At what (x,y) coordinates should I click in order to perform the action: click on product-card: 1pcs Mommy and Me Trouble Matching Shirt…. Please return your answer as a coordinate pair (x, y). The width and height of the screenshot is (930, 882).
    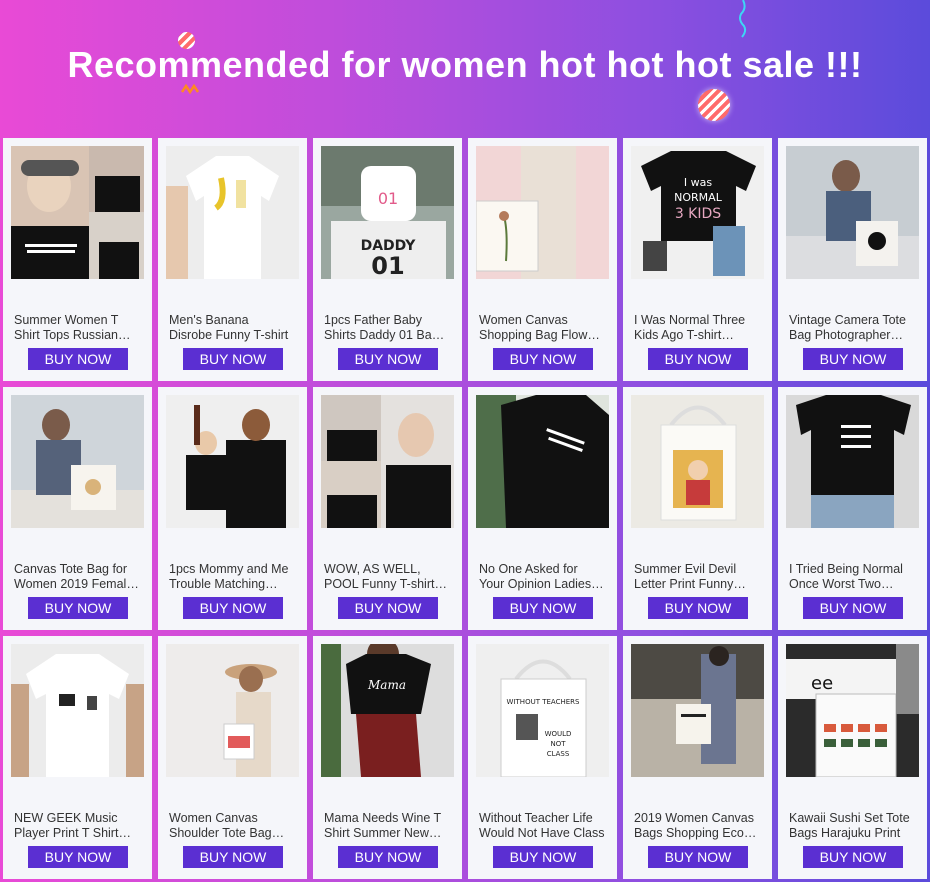
    Looking at the image, I should click on (232, 508).